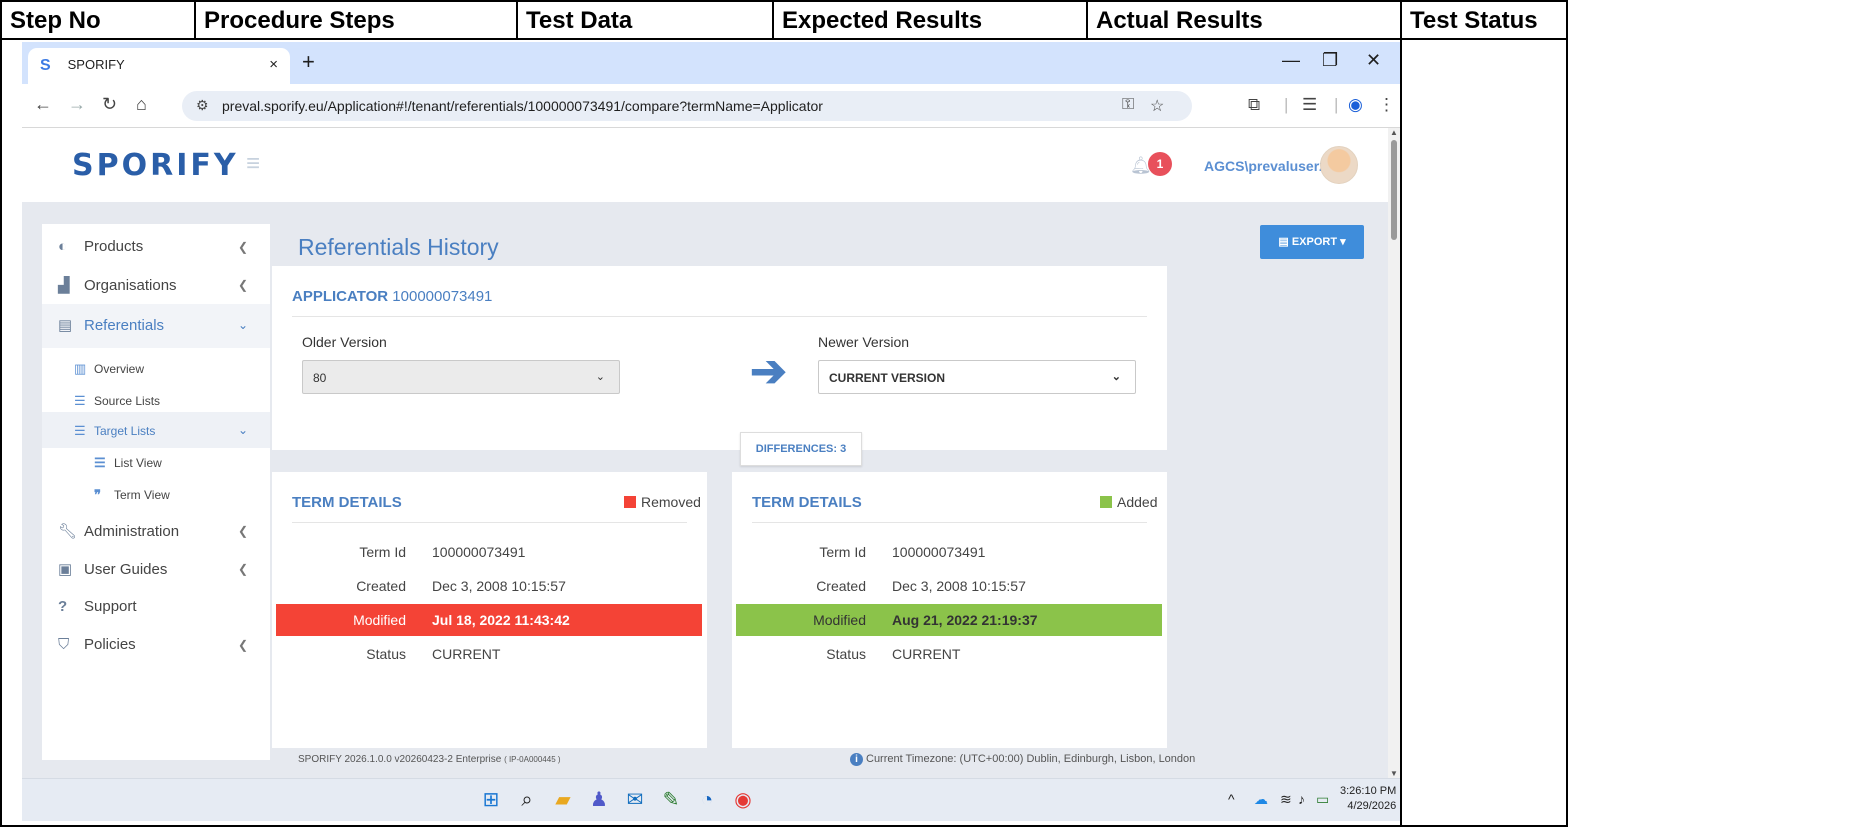 Image resolution: width=1868 pixels, height=827 pixels. I want to click on windows-start-icon: ⊞, so click(491, 800).